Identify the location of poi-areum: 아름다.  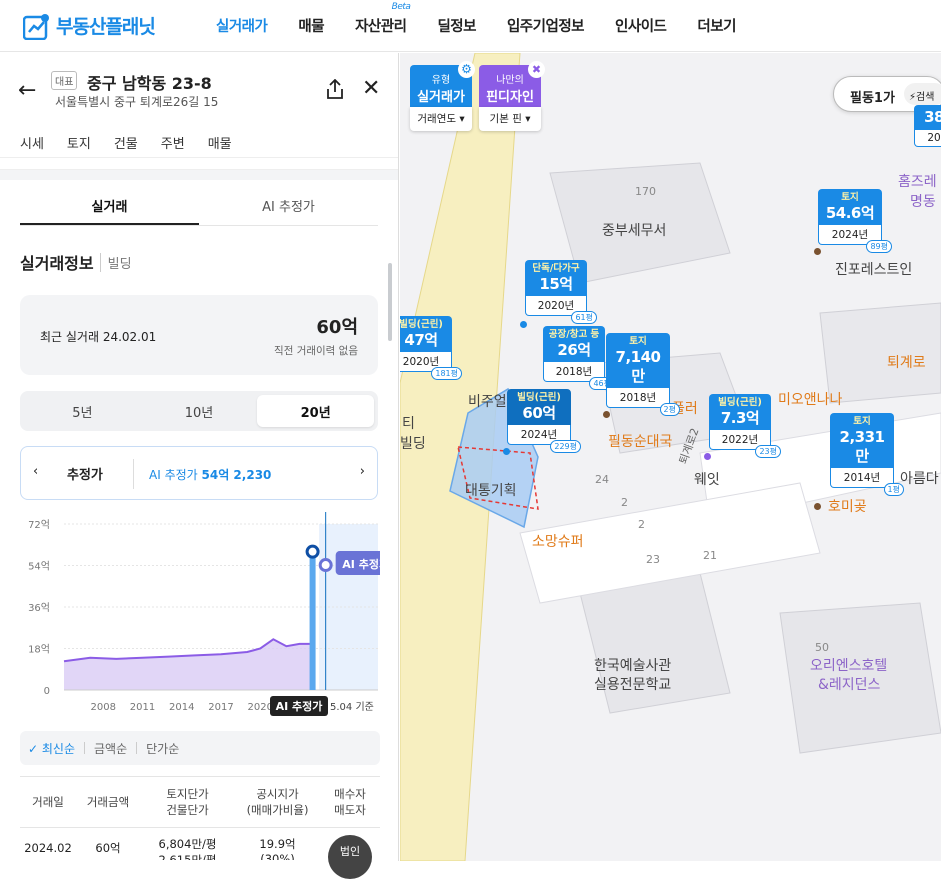
(919, 478).